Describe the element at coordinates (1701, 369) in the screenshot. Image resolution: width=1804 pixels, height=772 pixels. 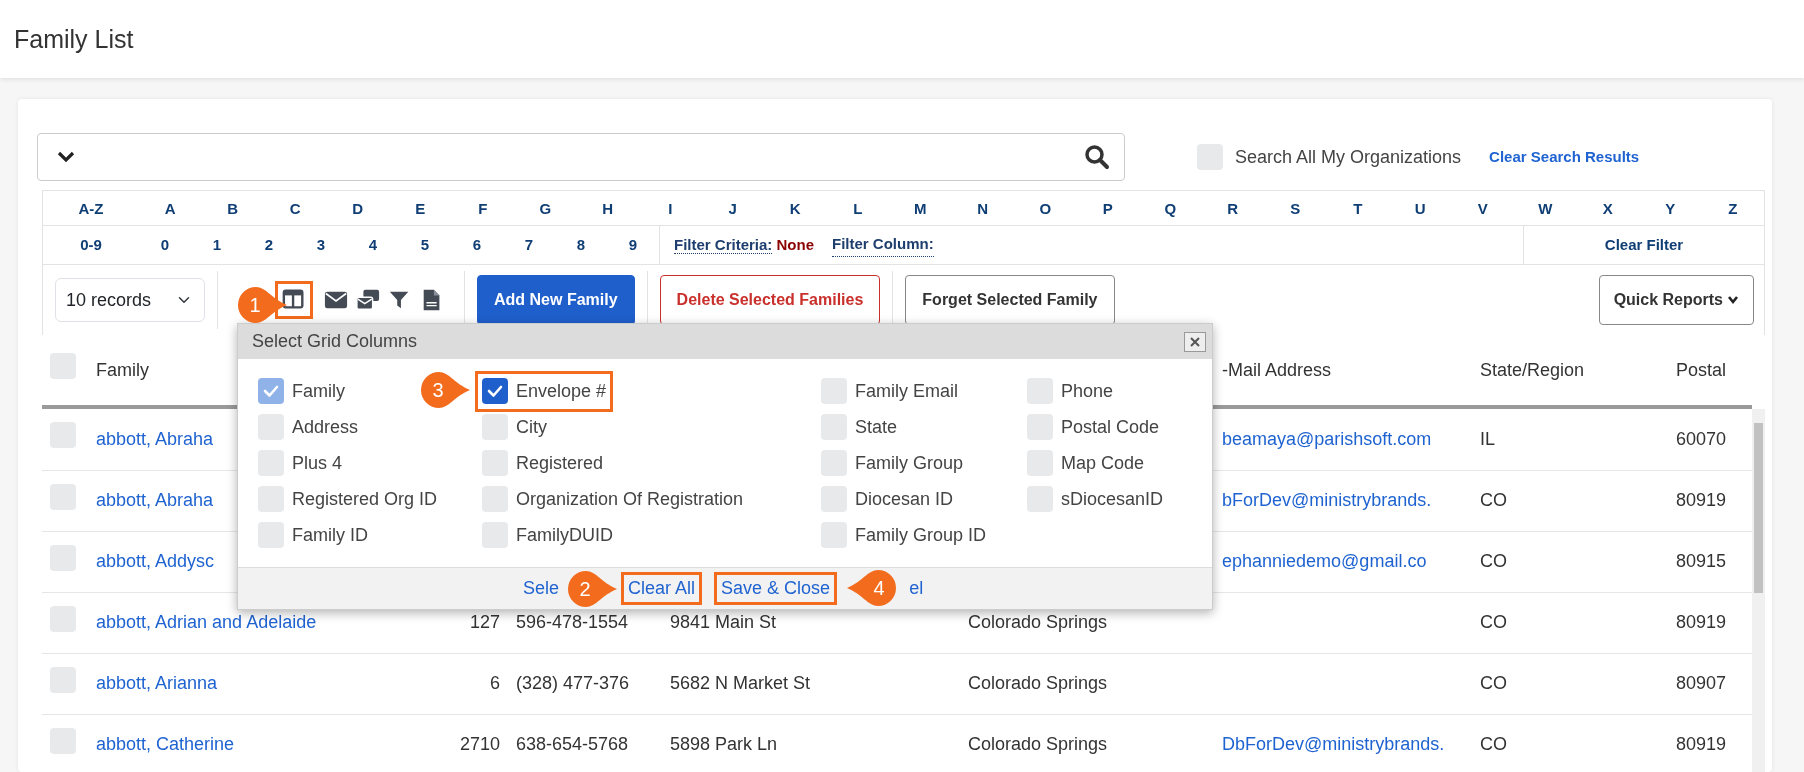
I see `column-header: Postal` at that location.